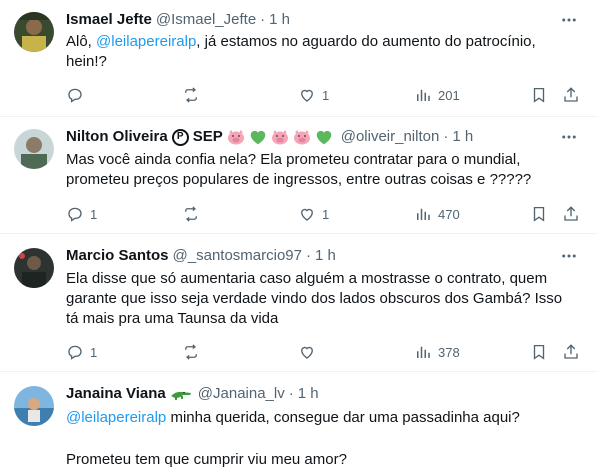 The height and width of the screenshot is (467, 597). What do you see at coordinates (437, 95) in the screenshot?
I see `views-button: 201` at bounding box center [437, 95].